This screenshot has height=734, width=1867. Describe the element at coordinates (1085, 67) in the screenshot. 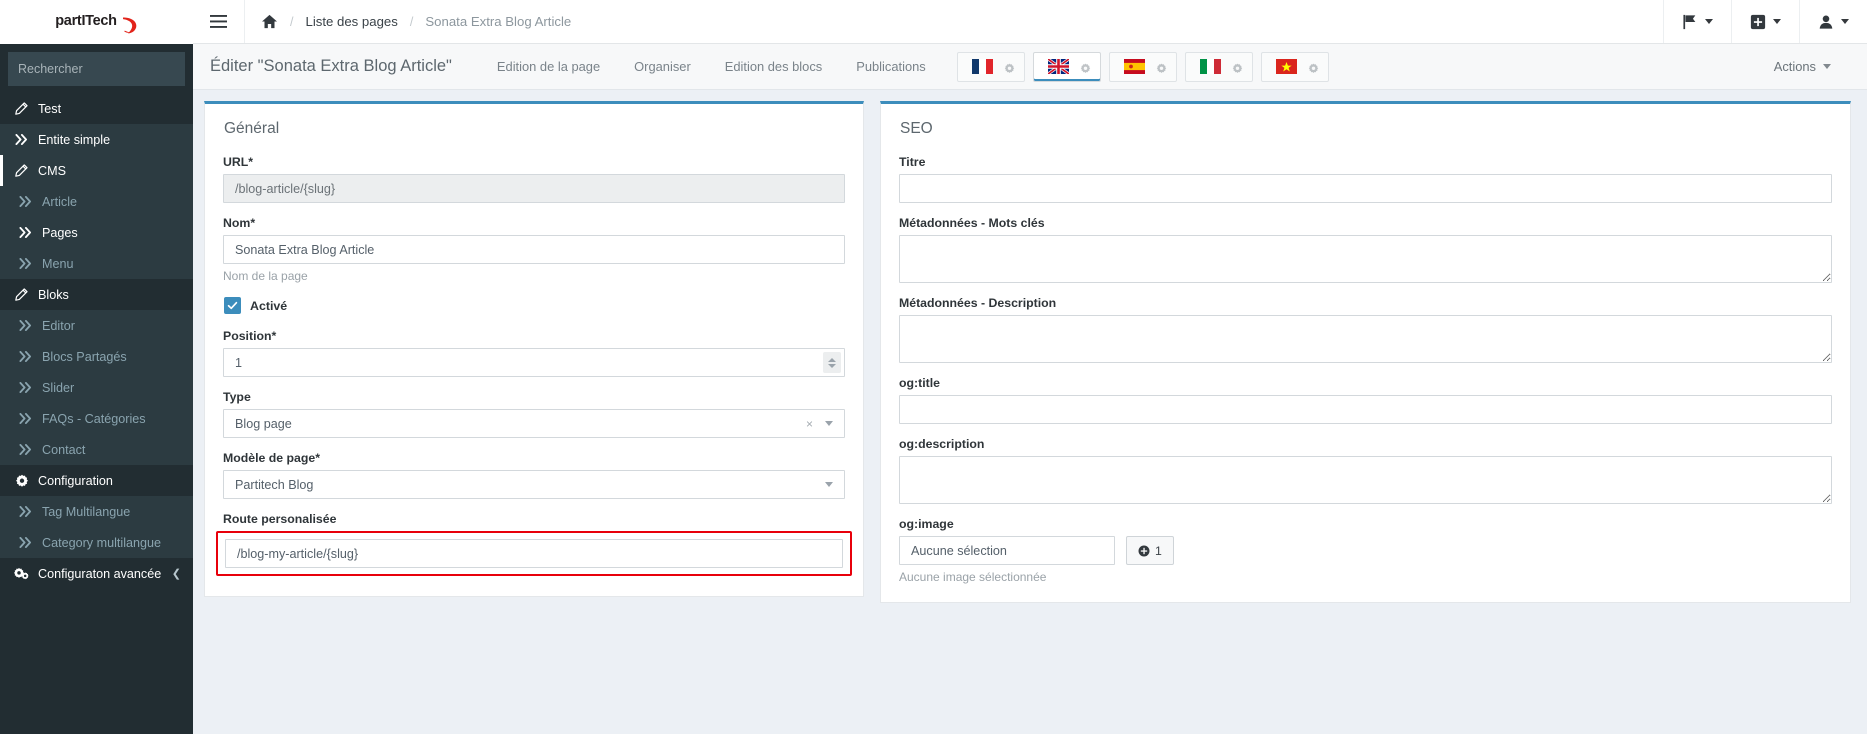

I see `locale-settings-icon-en` at that location.